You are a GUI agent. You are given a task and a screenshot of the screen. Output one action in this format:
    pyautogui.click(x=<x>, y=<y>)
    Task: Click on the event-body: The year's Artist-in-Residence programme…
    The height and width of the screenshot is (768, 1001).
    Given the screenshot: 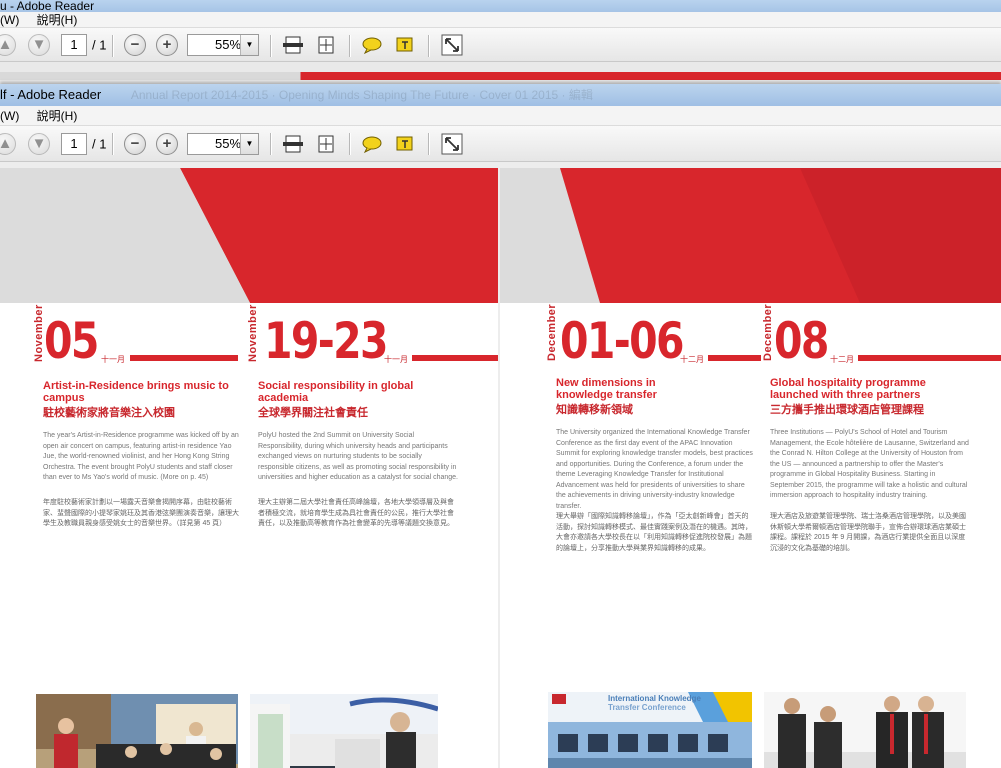 What is the action you would take?
    pyautogui.click(x=141, y=456)
    